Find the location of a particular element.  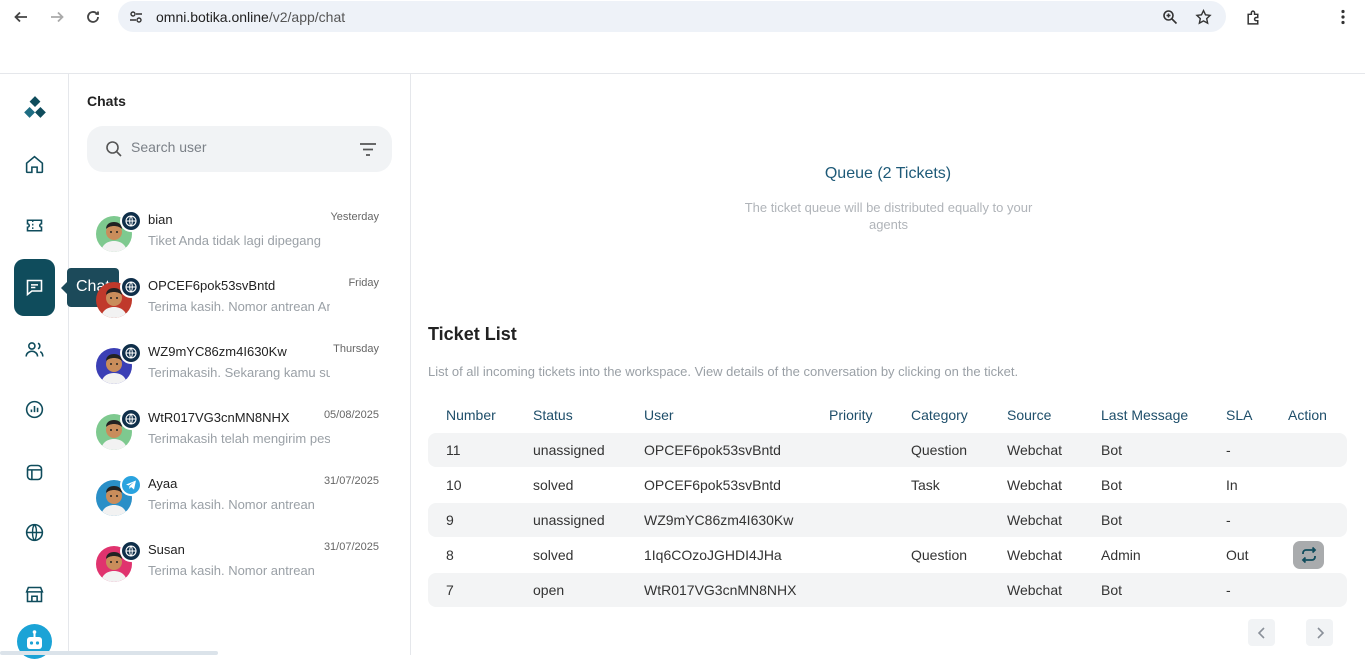

ticket-number-cell: 11 is located at coordinates (453, 450).